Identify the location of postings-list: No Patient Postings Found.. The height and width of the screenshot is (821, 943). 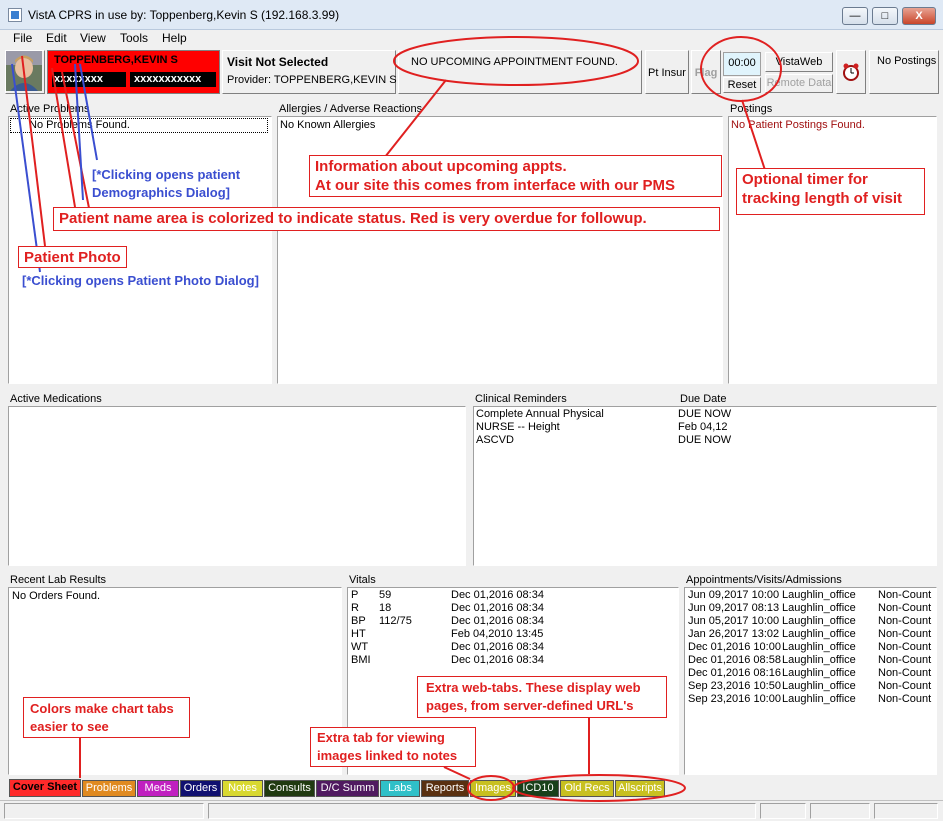
(832, 250).